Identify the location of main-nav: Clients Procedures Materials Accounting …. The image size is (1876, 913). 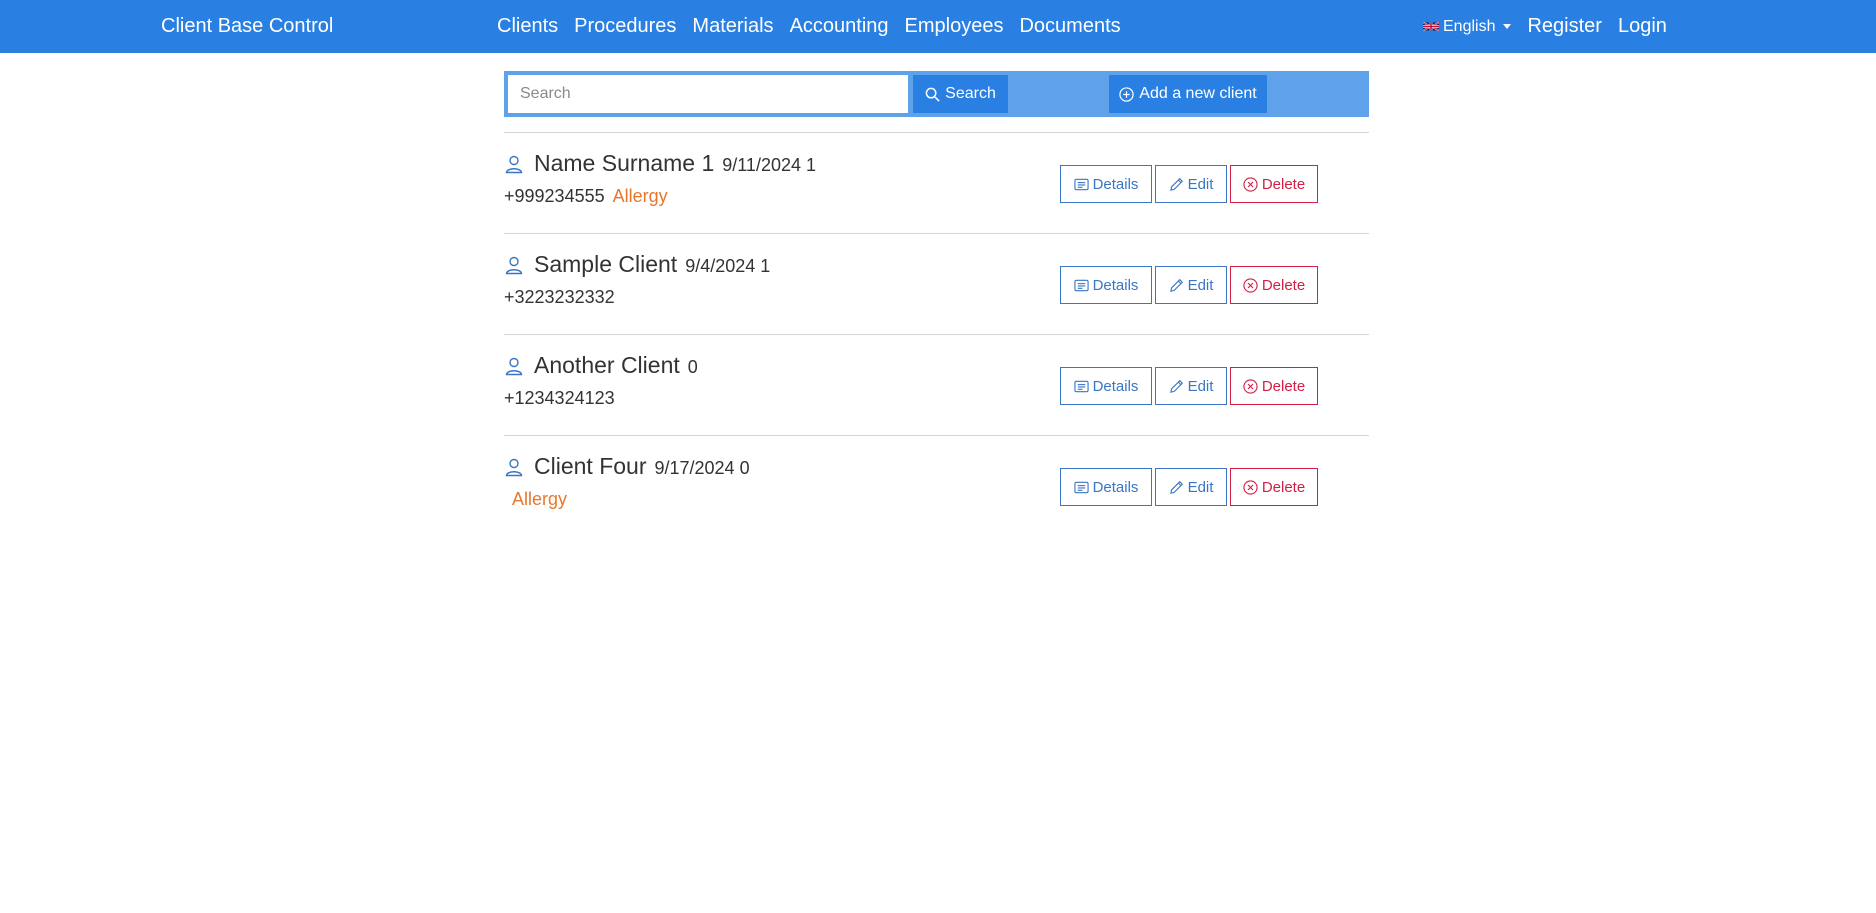
(809, 26).